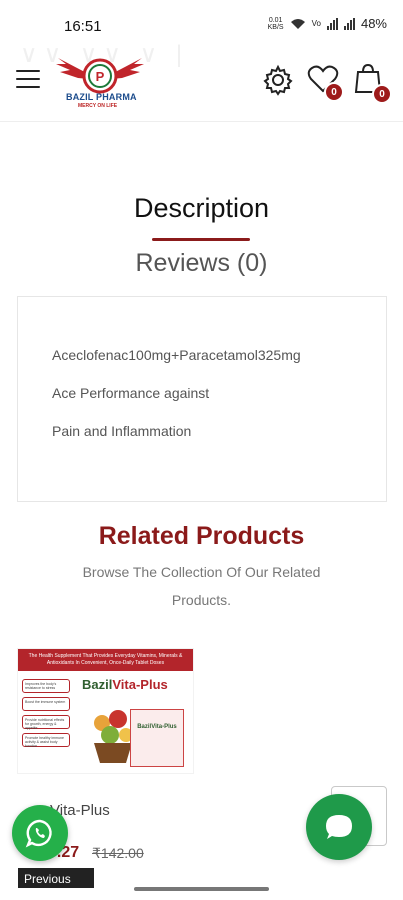 Image resolution: width=403 pixels, height=900 pixels. I want to click on cart-button: 0, so click(372, 83).